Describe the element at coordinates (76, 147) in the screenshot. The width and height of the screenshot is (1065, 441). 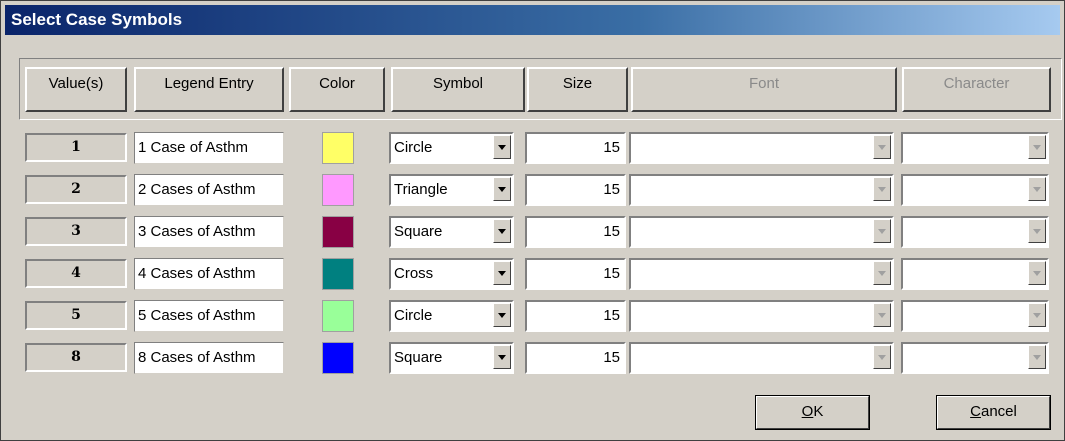
I see `row-value-label: 1` at that location.